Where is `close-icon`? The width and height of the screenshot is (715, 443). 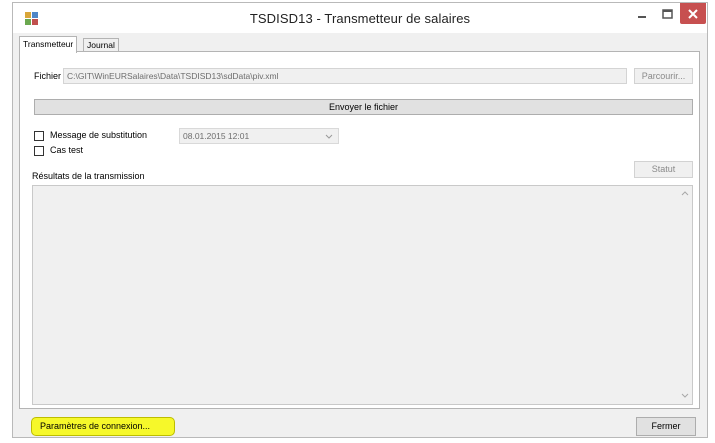
close-icon is located at coordinates (693, 13).